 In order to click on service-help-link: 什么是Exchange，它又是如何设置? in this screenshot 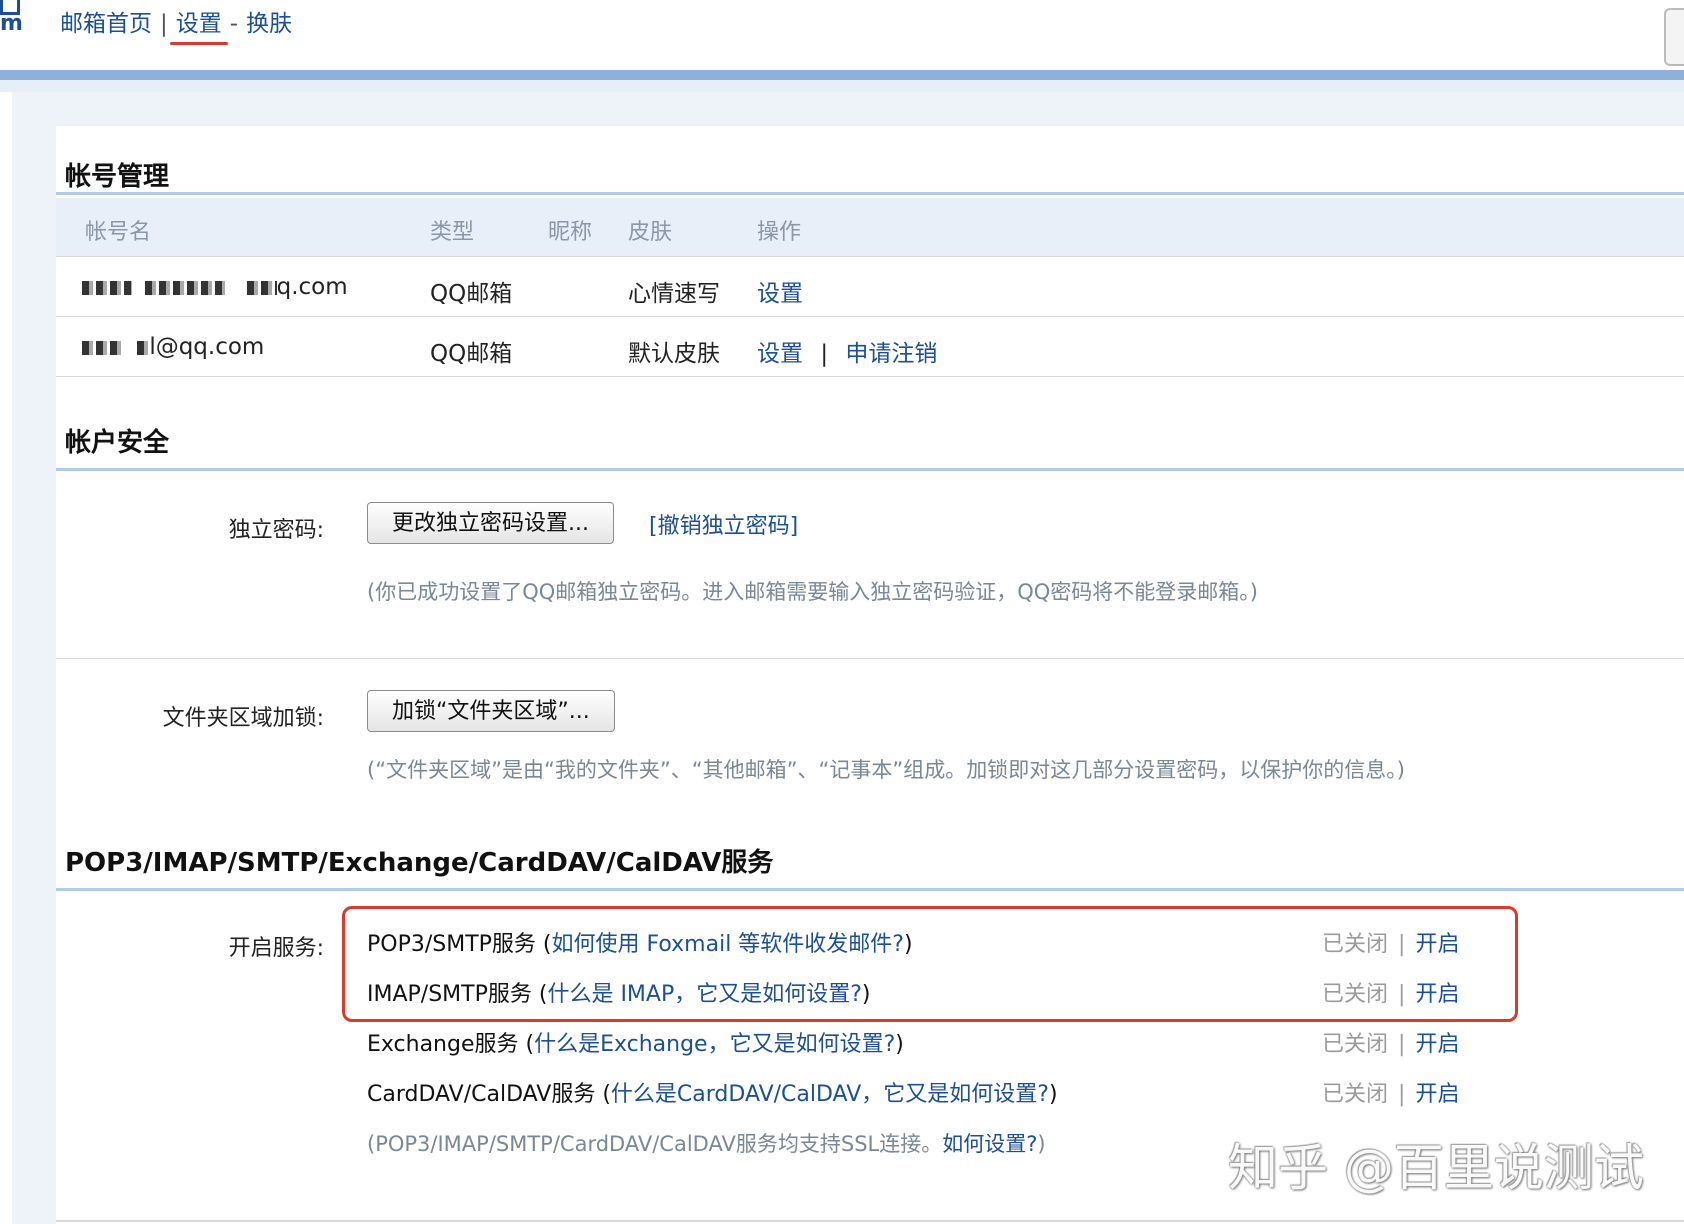, I will do `click(714, 1044)`.